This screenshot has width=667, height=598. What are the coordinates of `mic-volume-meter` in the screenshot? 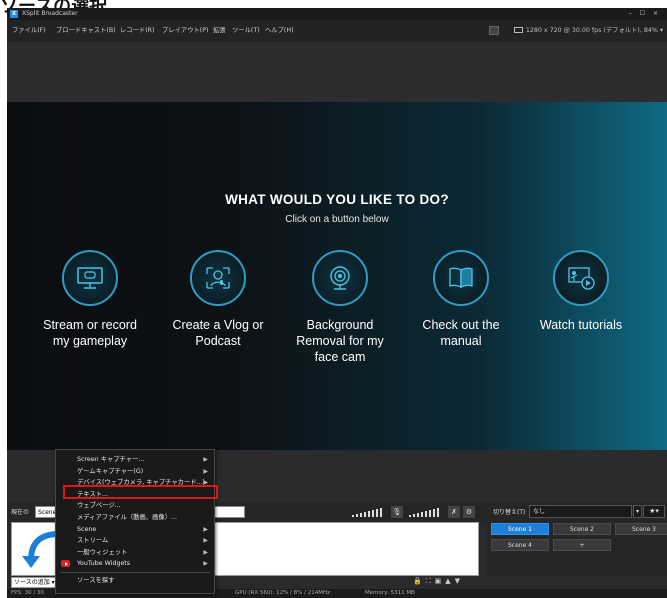 It's located at (426, 512).